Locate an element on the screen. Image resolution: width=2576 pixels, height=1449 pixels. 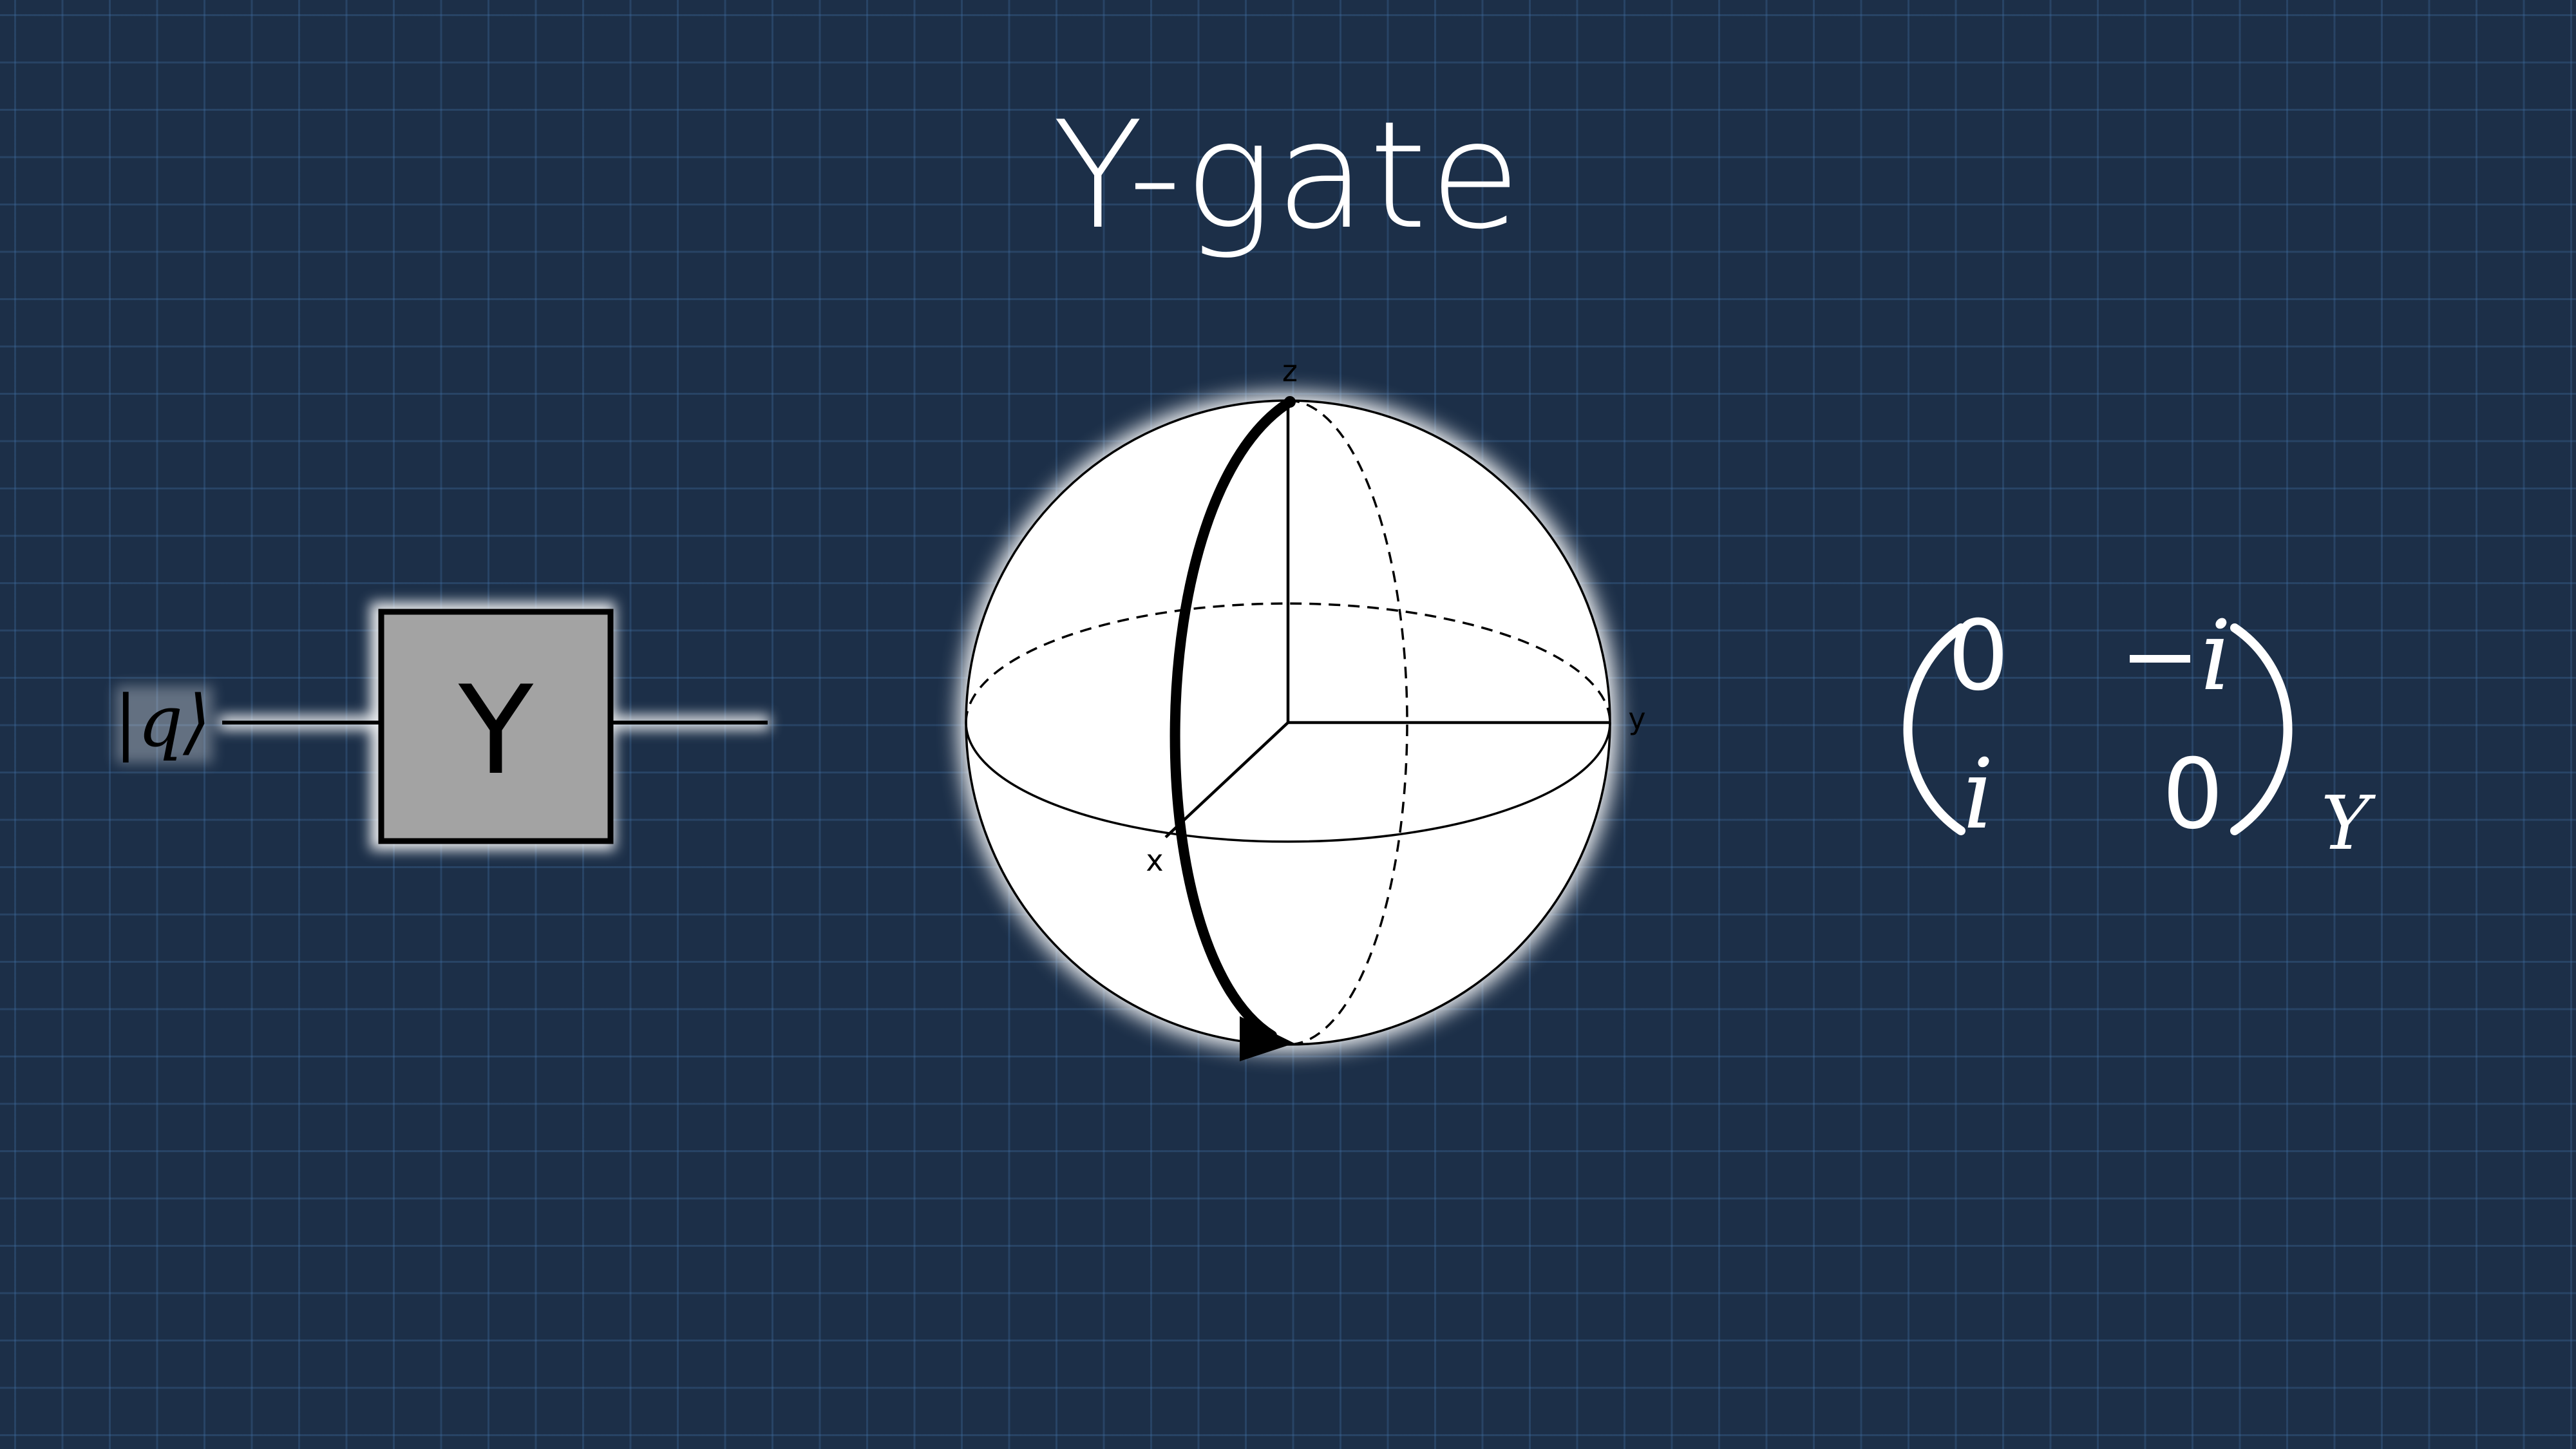
matrix-subscript: Y is located at coordinates (2348, 824).